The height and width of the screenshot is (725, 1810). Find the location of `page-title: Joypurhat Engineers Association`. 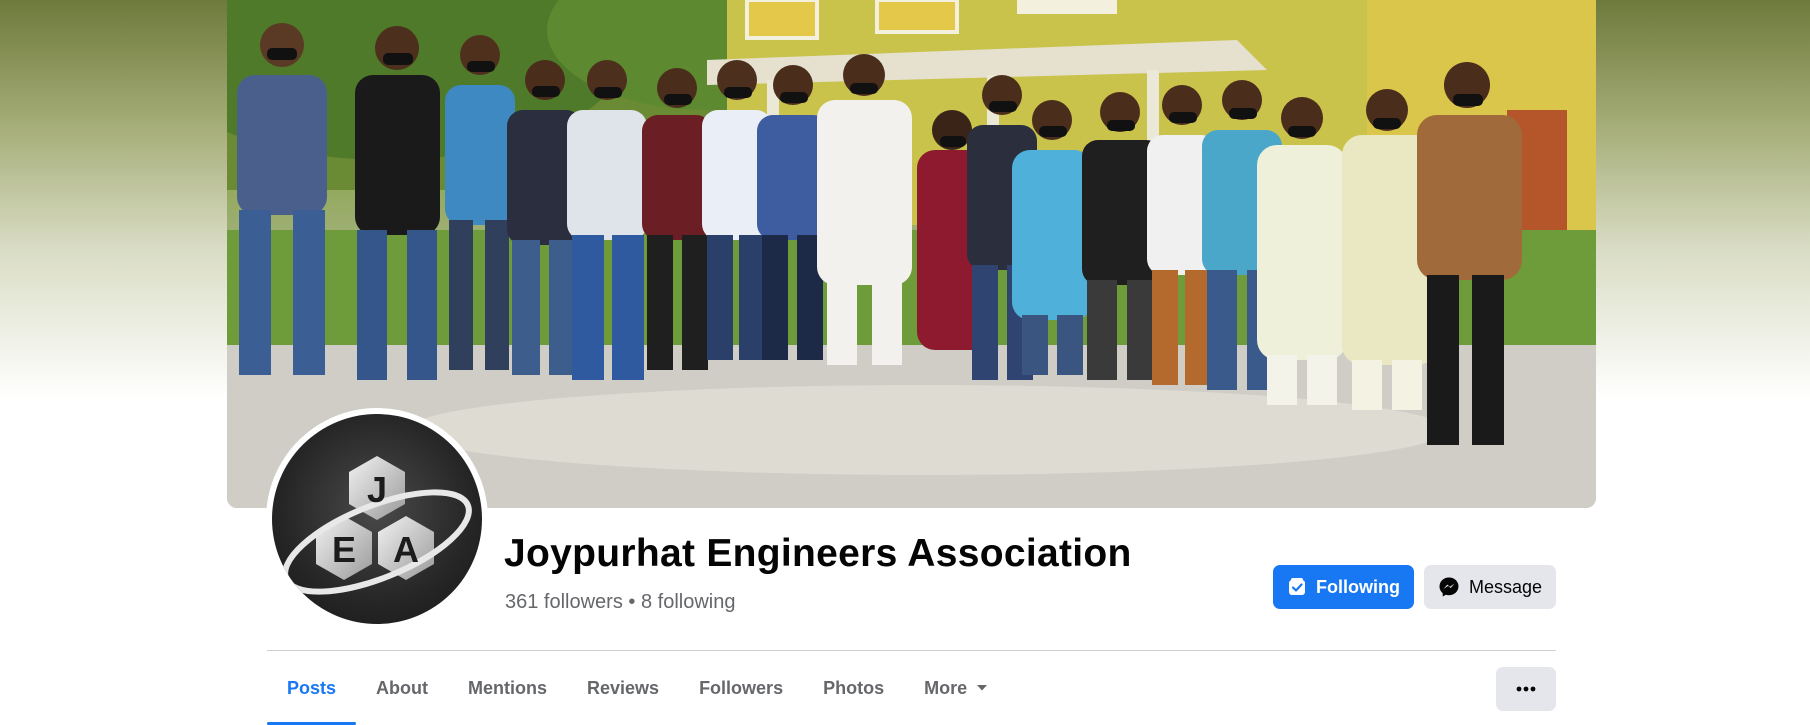

page-title: Joypurhat Engineers Association is located at coordinates (818, 553).